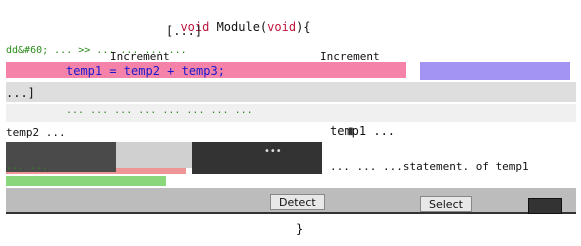 The image size is (581, 246). What do you see at coordinates (257, 158) in the screenshot?
I see `dark-panel` at bounding box center [257, 158].